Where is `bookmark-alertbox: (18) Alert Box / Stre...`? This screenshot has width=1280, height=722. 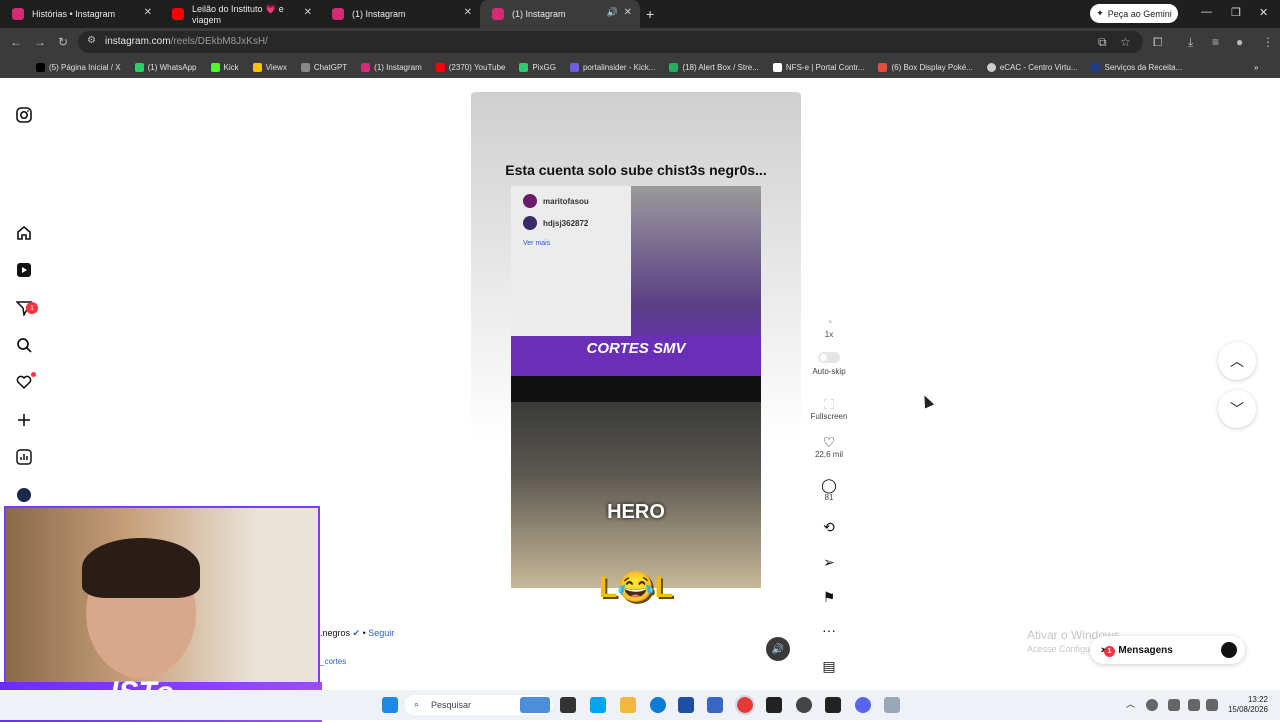
bookmark-alertbox: (18) Alert Box / Stre... is located at coordinates (714, 67).